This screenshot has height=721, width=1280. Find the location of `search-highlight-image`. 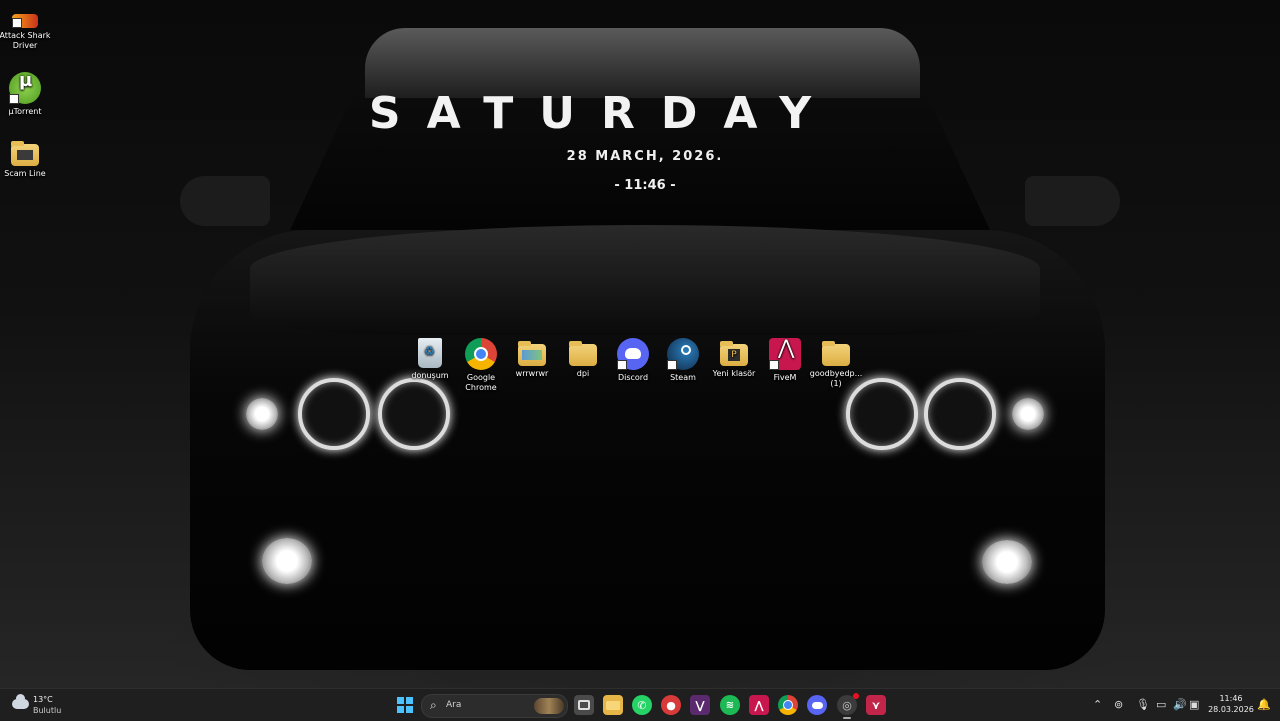

search-highlight-image is located at coordinates (549, 706).